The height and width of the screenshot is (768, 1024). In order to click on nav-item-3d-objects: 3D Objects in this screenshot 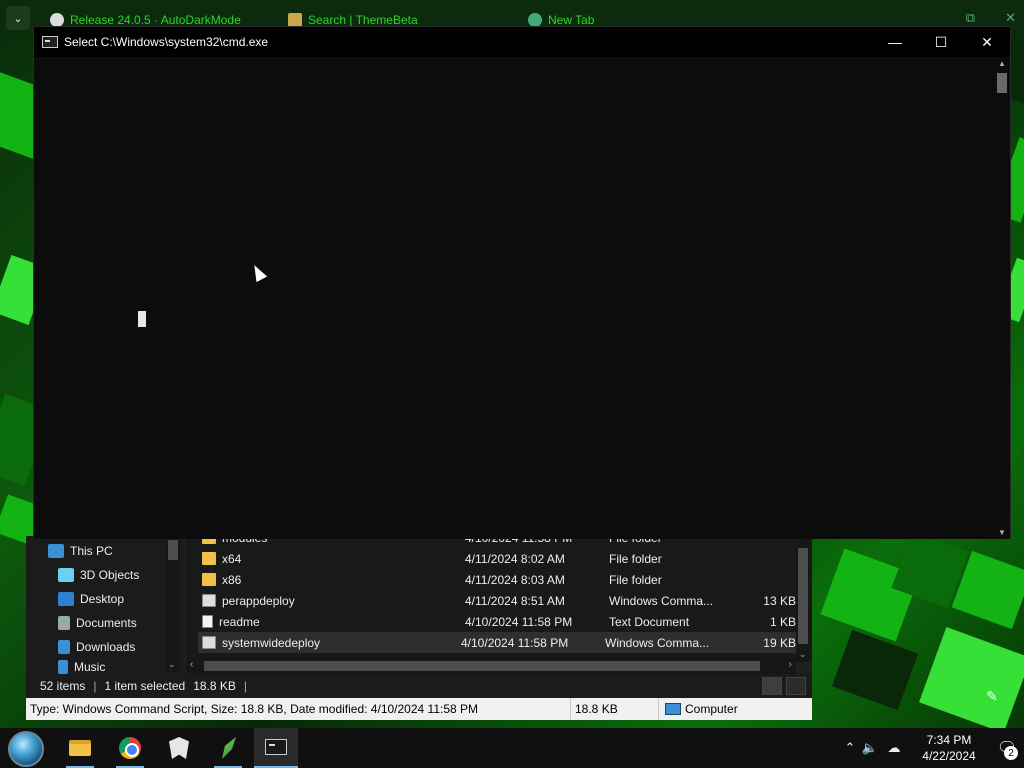, I will do `click(98, 575)`.